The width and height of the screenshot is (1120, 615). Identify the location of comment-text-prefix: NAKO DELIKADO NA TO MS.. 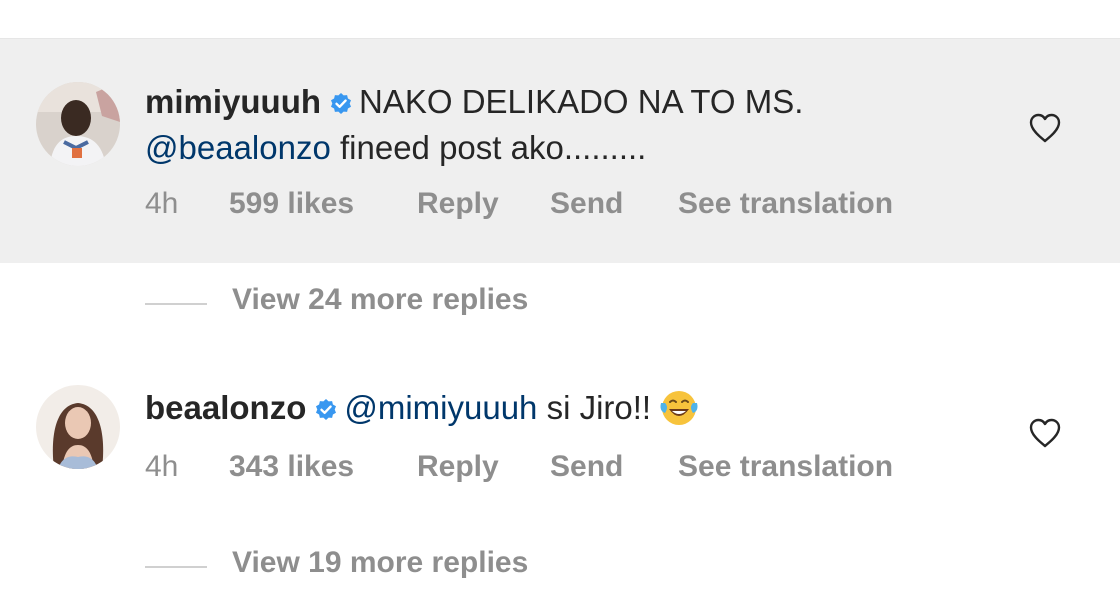
(581, 101).